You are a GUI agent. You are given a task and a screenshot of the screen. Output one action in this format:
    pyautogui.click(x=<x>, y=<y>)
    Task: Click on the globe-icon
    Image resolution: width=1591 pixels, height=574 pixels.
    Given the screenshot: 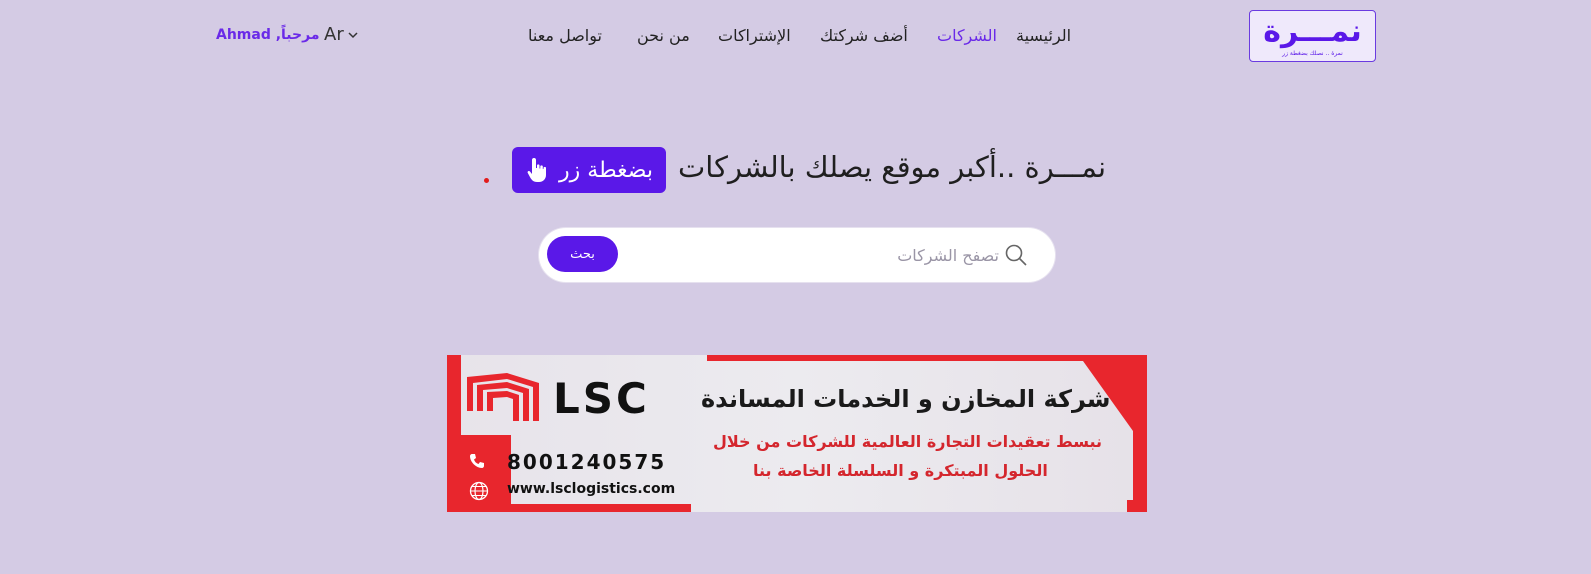 What is the action you would take?
    pyautogui.click(x=479, y=491)
    